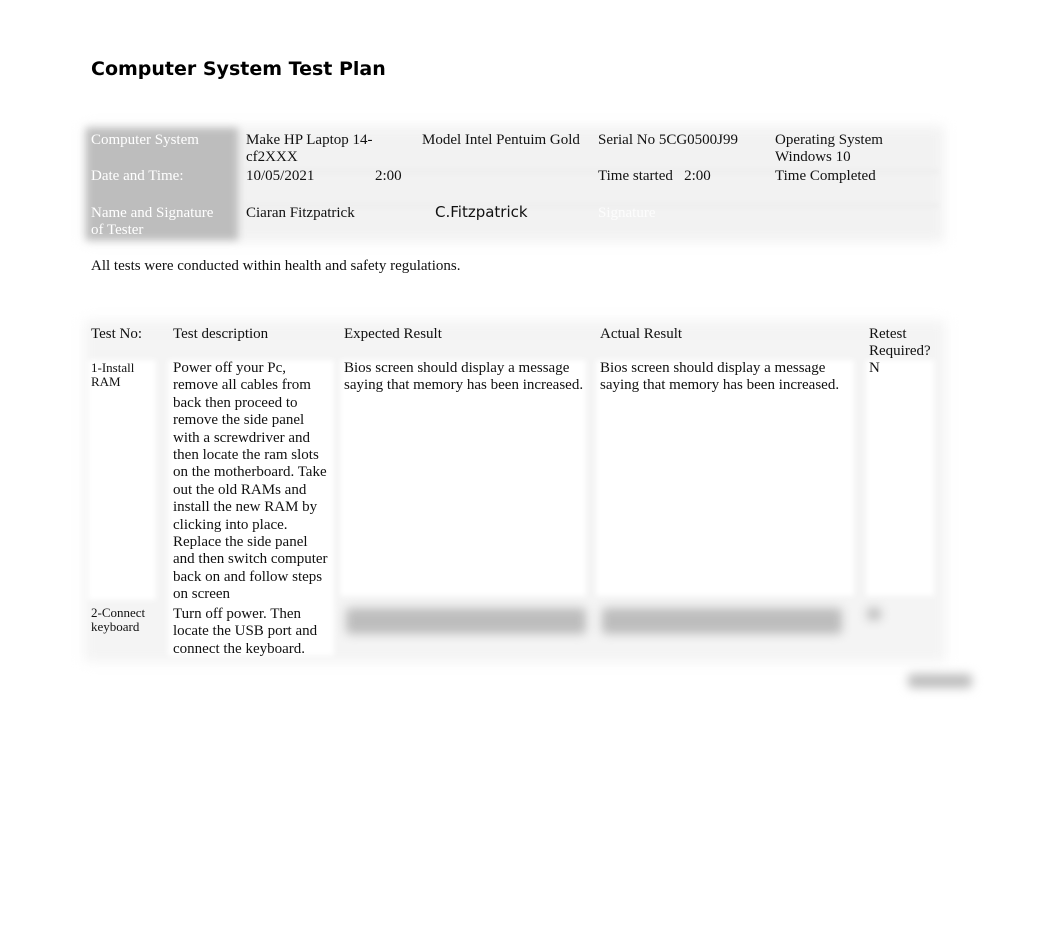 This screenshot has height=930, width=1062. Describe the element at coordinates (393, 334) in the screenshot. I see `header-expected: Expected Result` at that location.